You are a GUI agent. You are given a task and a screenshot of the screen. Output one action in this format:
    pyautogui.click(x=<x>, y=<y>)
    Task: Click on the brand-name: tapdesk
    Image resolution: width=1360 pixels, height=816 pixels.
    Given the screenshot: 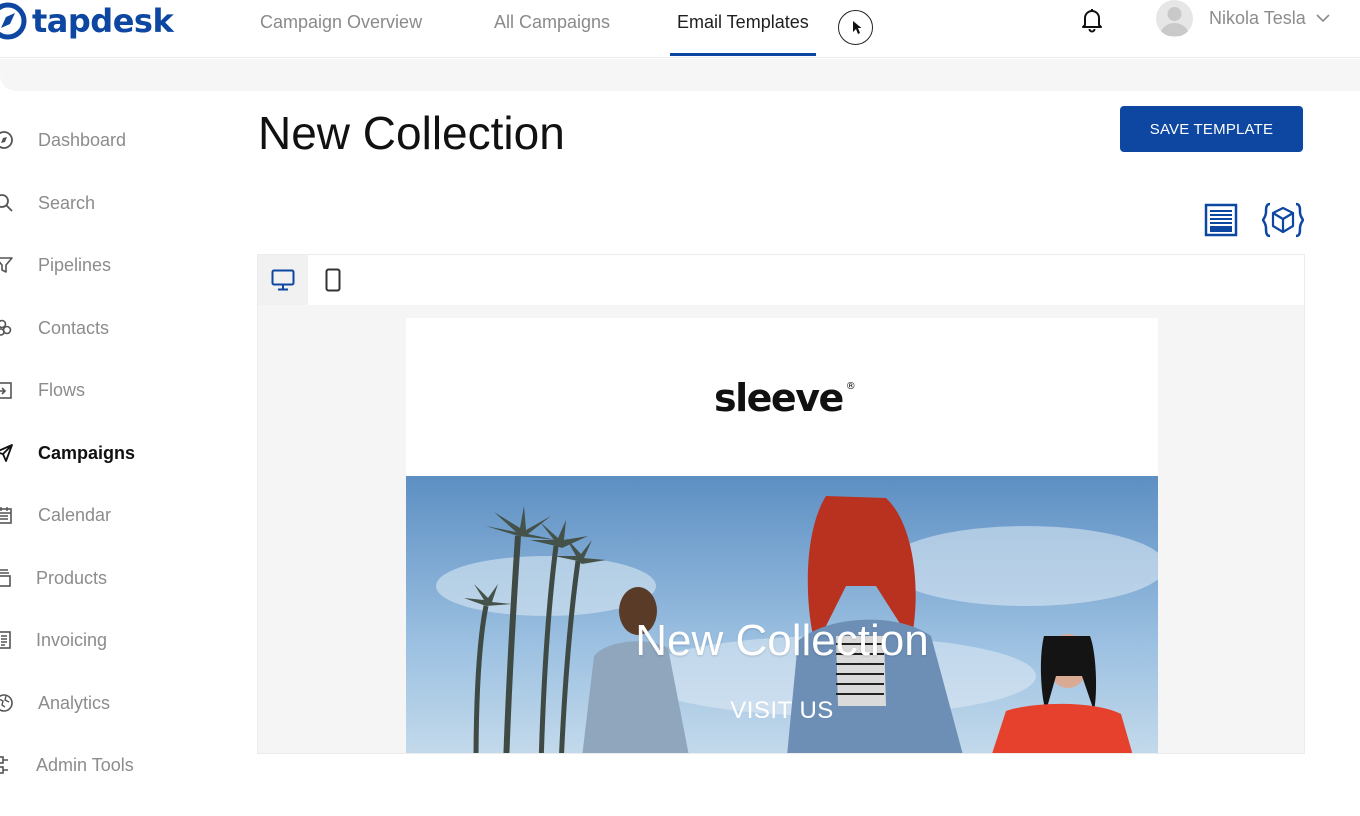 What is the action you would take?
    pyautogui.click(x=103, y=21)
    